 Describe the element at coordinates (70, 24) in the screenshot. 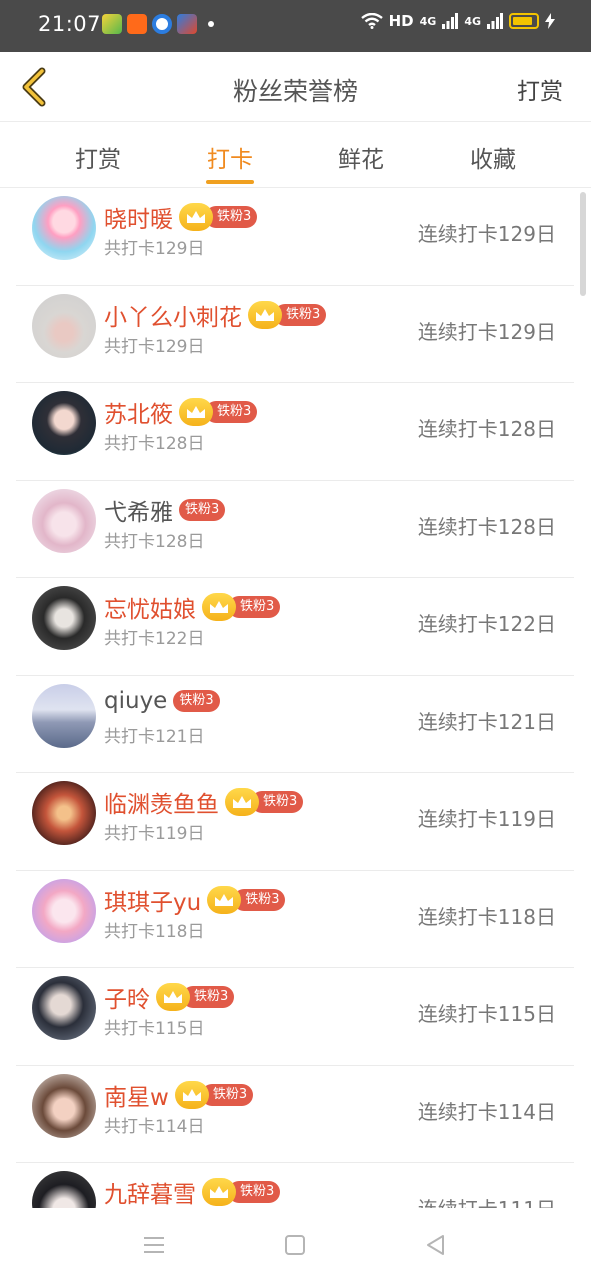

I see `status-time: 21:07` at that location.